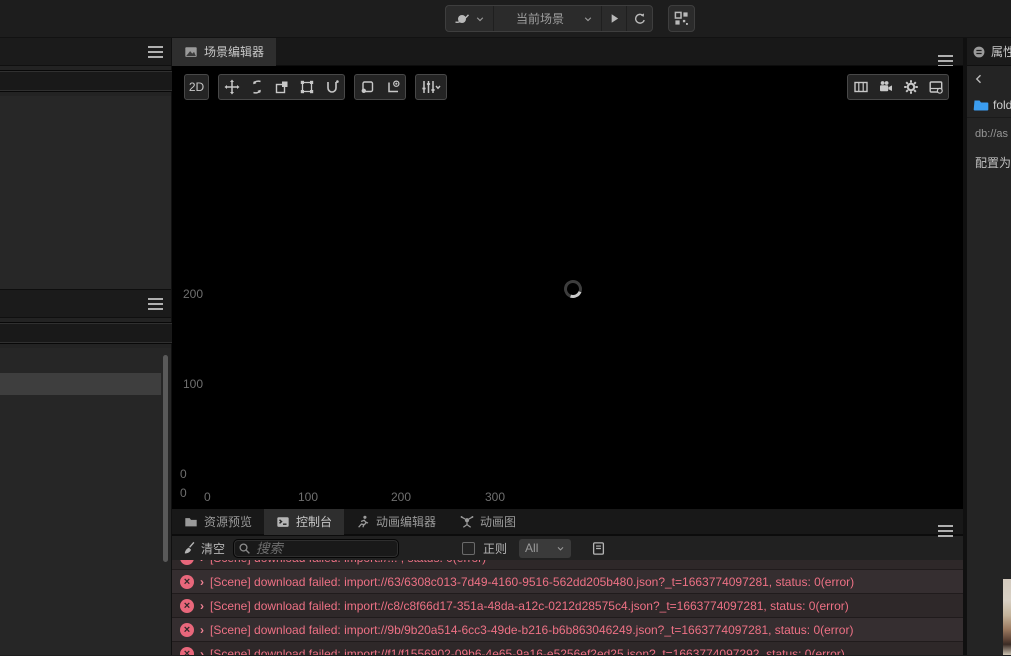 The image size is (1011, 656). I want to click on graph-icon, so click(467, 522).